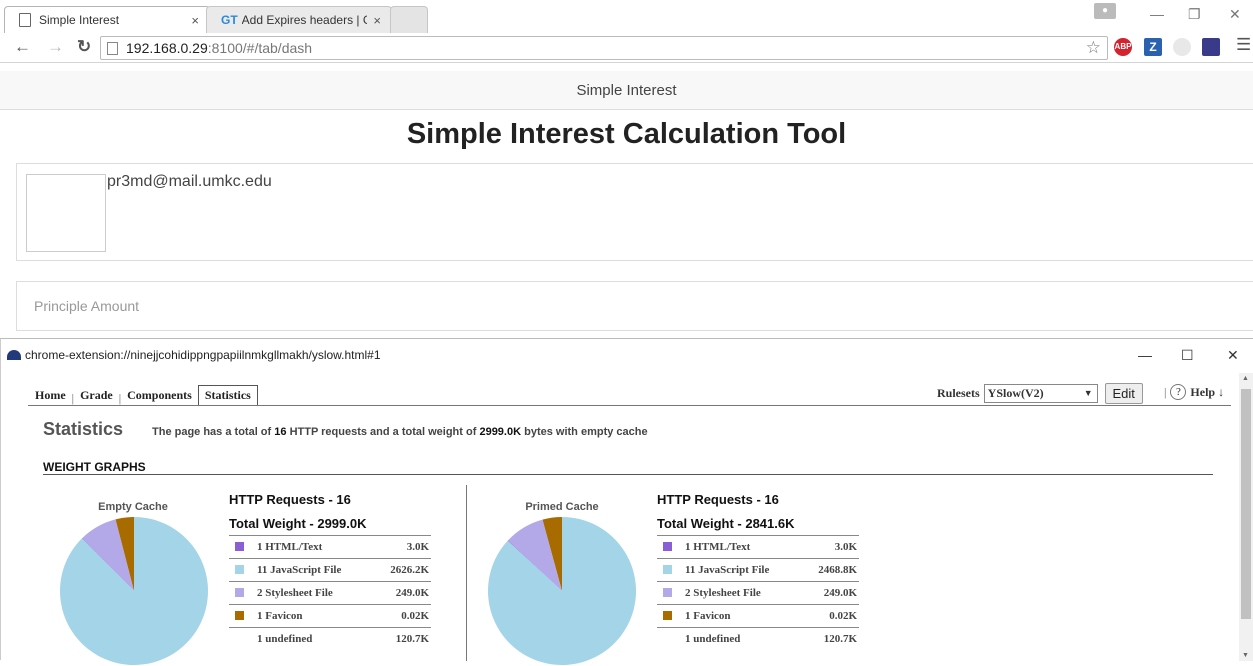 The height and width of the screenshot is (666, 1253). Describe the element at coordinates (629, 405) in the screenshot. I see `tab-bar-rule` at that location.